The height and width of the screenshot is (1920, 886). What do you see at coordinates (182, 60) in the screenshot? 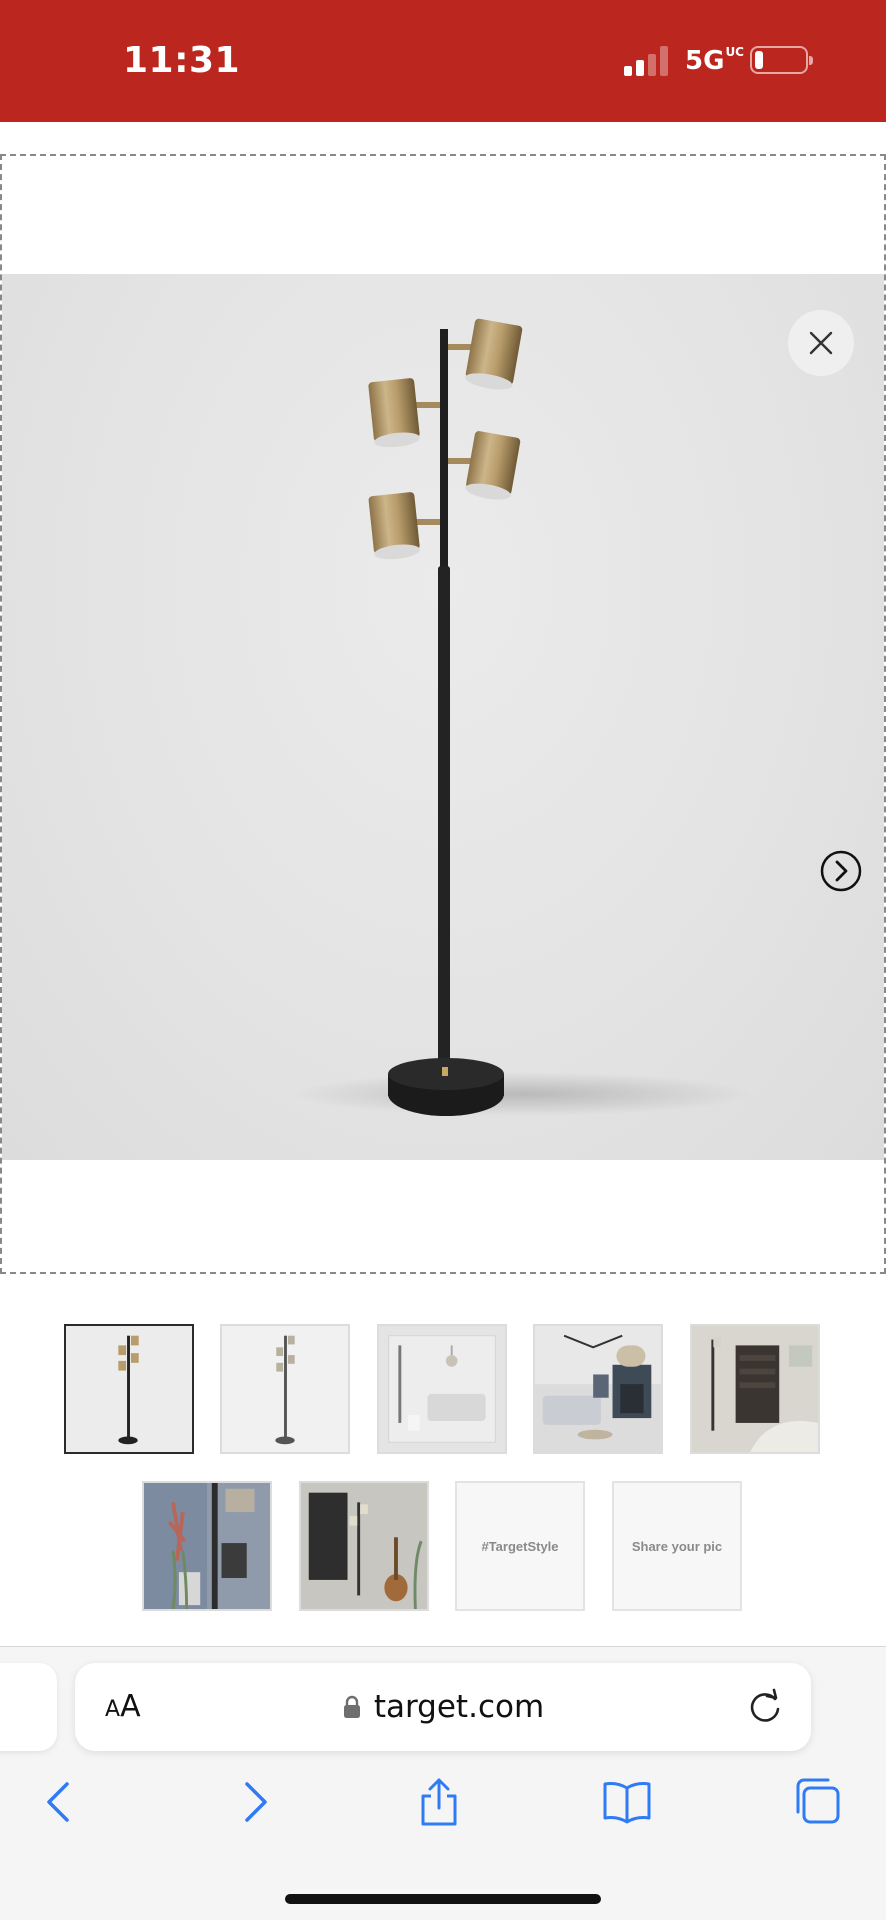
I see `status-time: 11:31` at bounding box center [182, 60].